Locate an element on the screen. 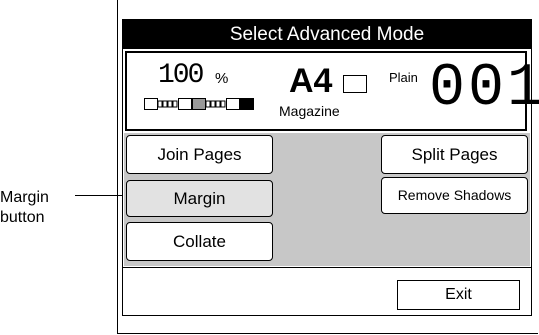 The width and height of the screenshot is (539, 335). callout-label: Margin button is located at coordinates (35, 208).